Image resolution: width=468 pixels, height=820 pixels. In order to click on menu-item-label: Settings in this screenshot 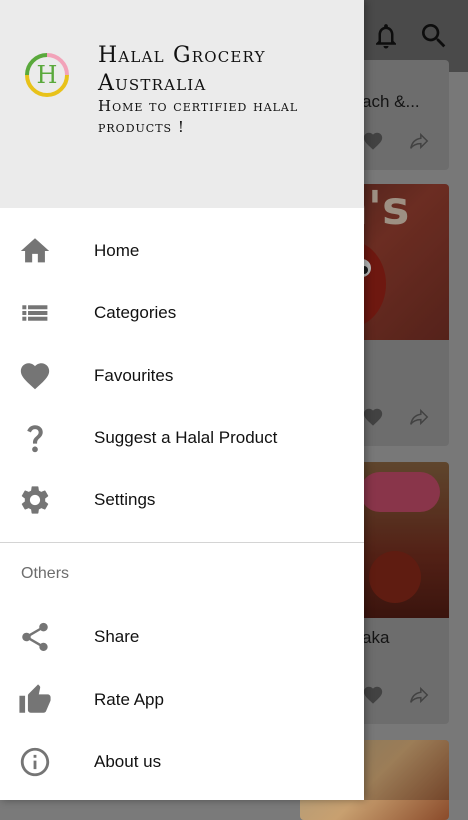, I will do `click(125, 499)`.